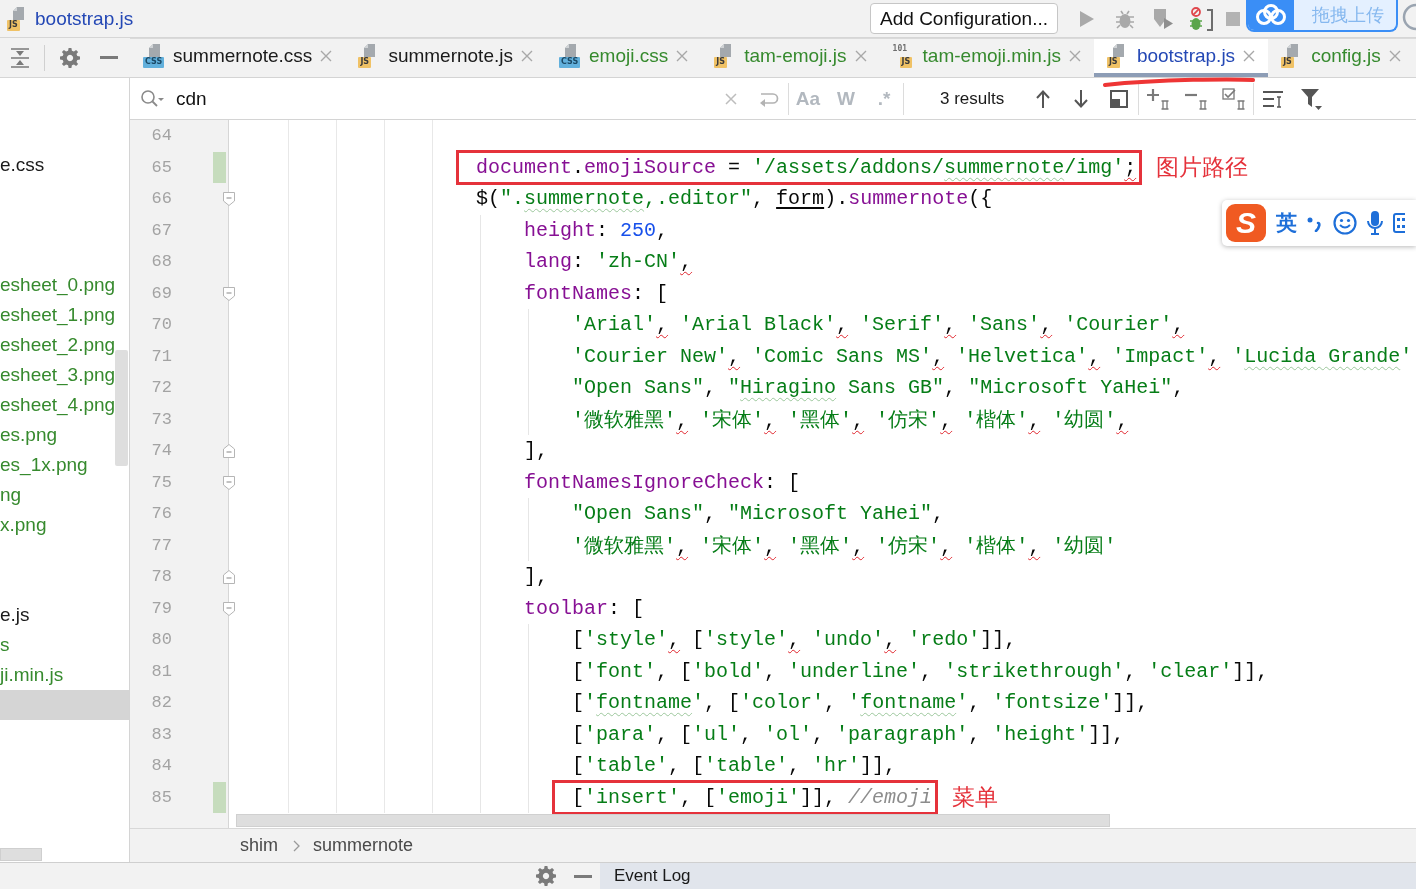 Image resolution: width=1416 pixels, height=889 pixels. Describe the element at coordinates (731, 98) in the screenshot. I see `clear-icon` at that location.